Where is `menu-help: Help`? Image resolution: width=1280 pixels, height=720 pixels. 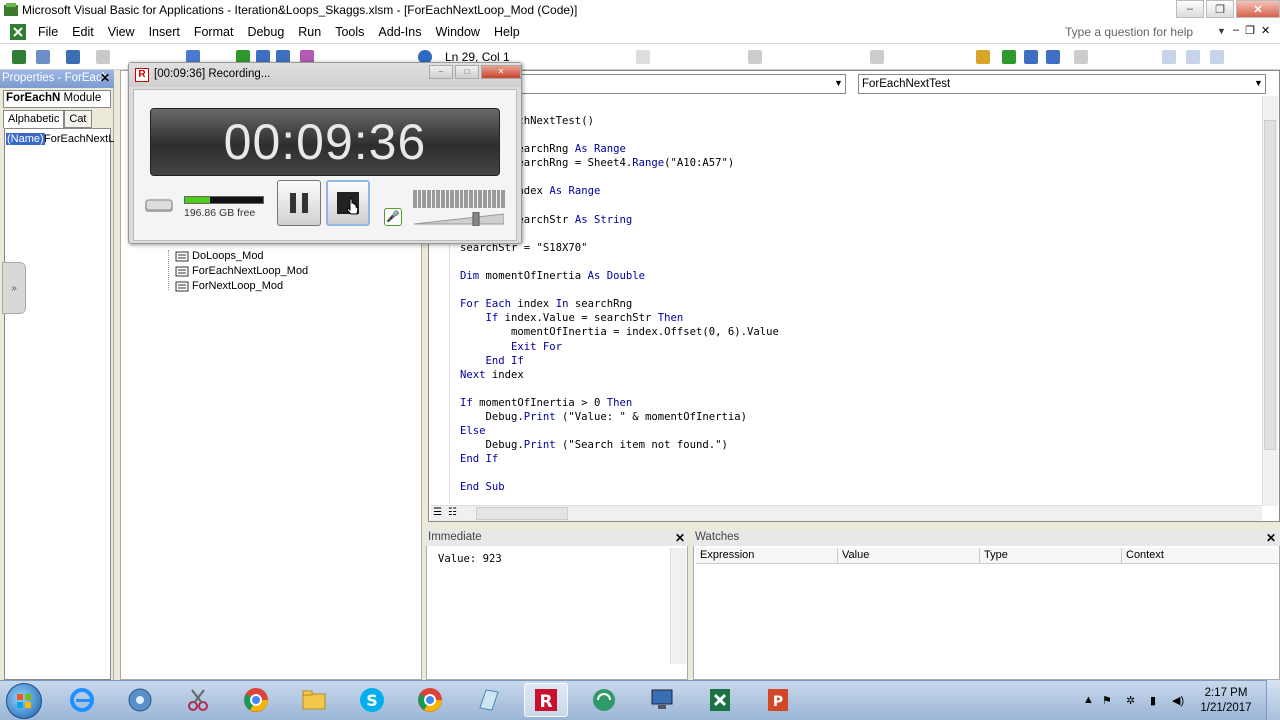
menu-help: Help is located at coordinates (509, 32).